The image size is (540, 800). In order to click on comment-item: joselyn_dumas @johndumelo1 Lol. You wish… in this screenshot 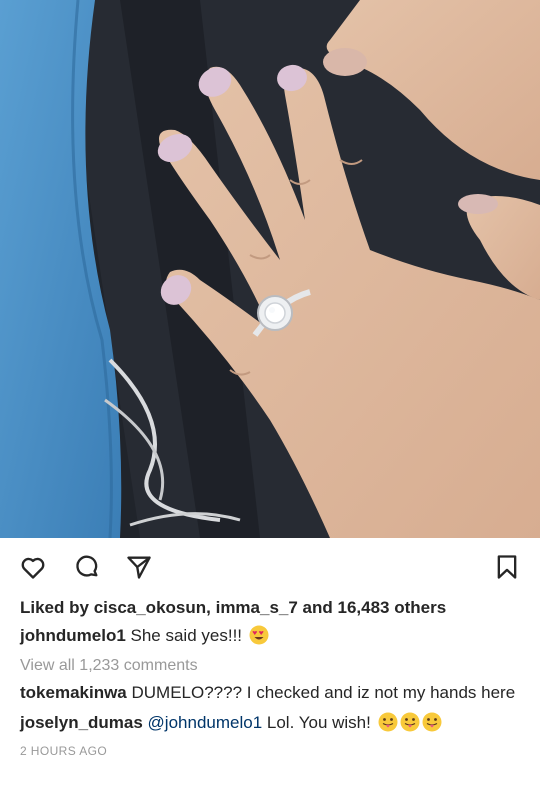, I will do `click(270, 723)`.